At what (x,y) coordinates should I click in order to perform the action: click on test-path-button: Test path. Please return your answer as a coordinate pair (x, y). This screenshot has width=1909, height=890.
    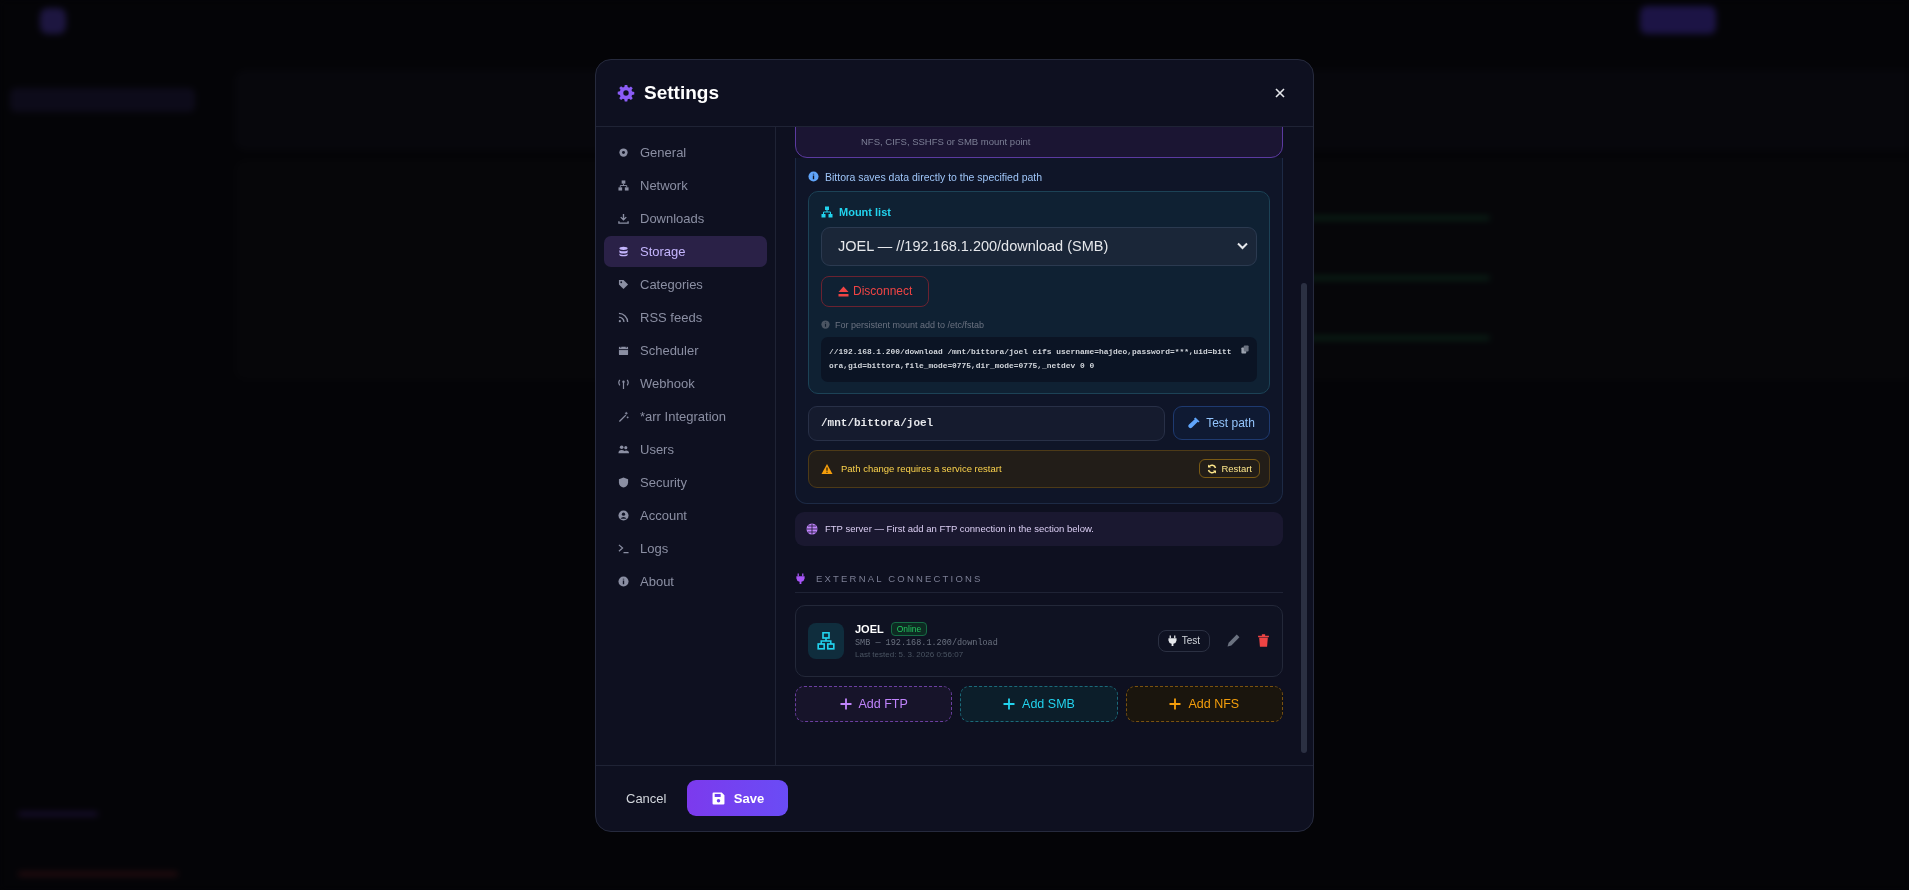
    Looking at the image, I should click on (1221, 423).